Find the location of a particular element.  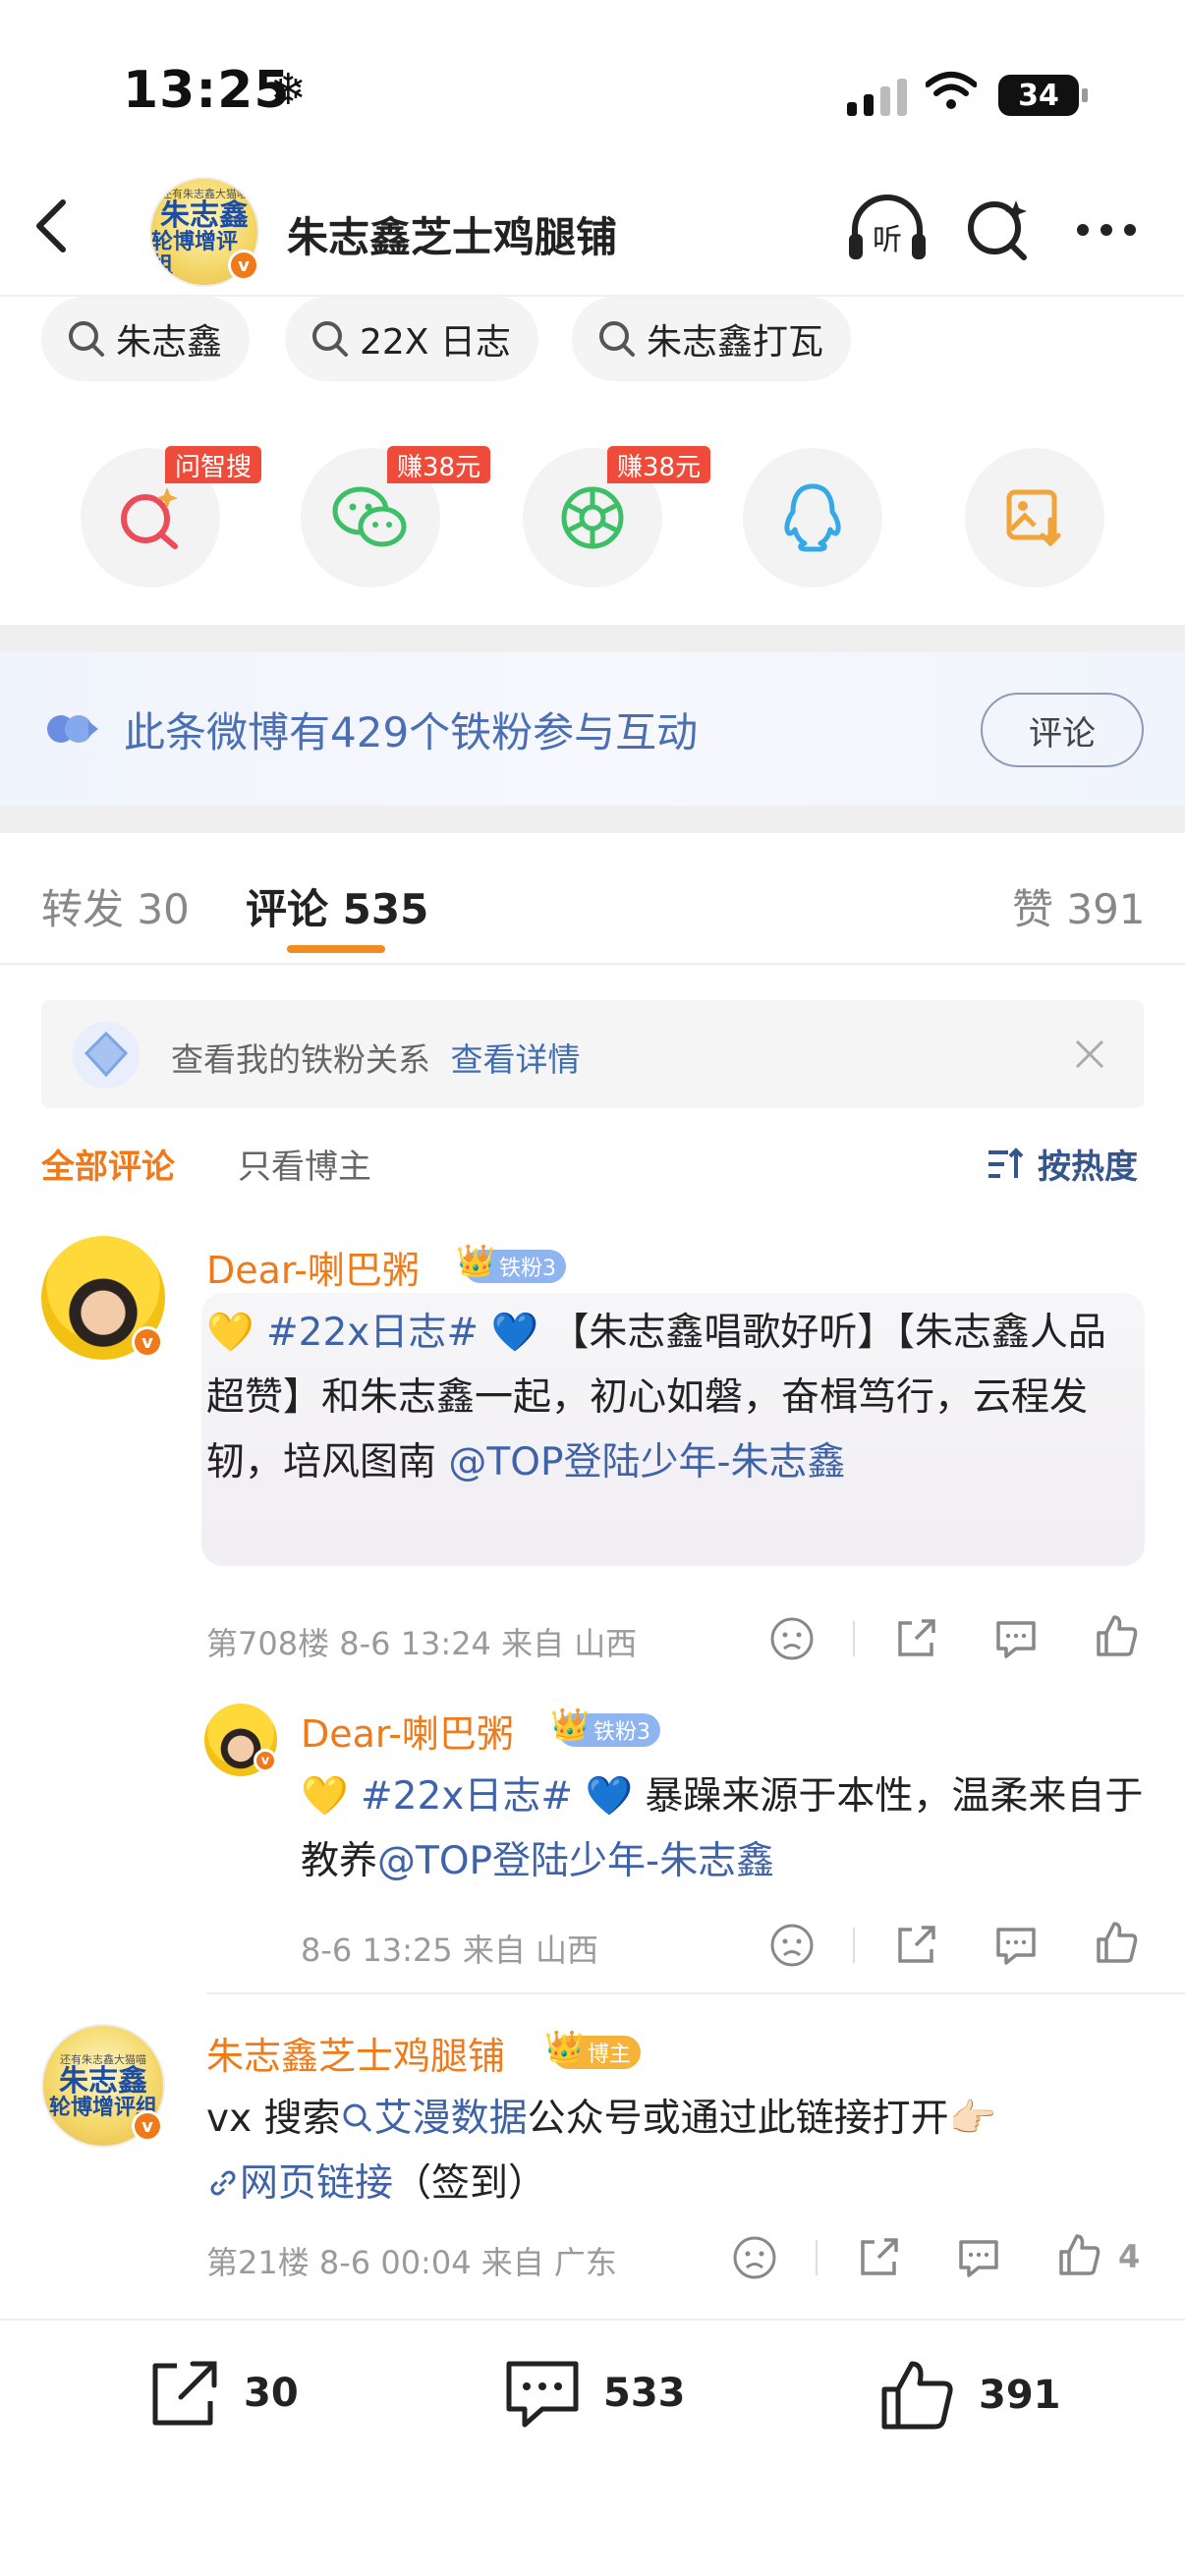

host-username: 朱志鑫芝士鸡腿铺 is located at coordinates (355, 2053).